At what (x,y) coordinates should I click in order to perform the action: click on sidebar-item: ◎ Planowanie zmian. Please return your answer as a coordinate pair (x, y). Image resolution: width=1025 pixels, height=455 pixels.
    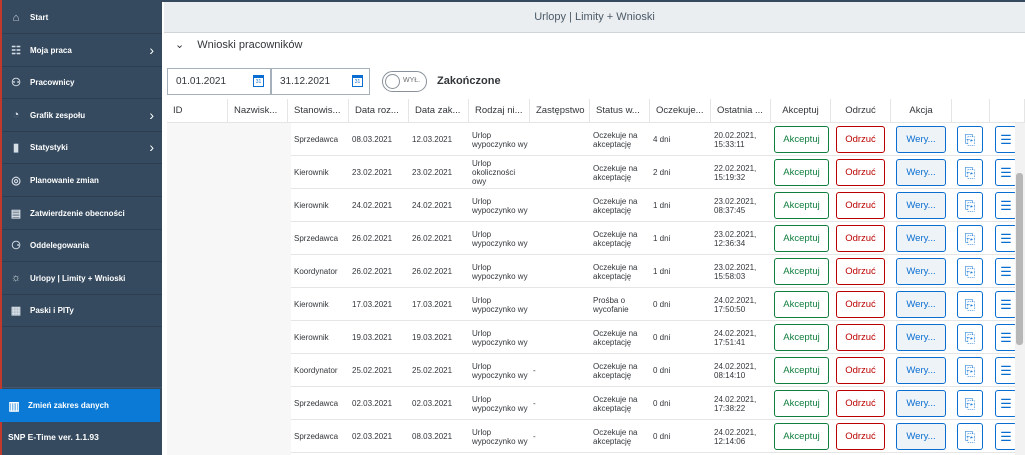
    Looking at the image, I should click on (82, 181).